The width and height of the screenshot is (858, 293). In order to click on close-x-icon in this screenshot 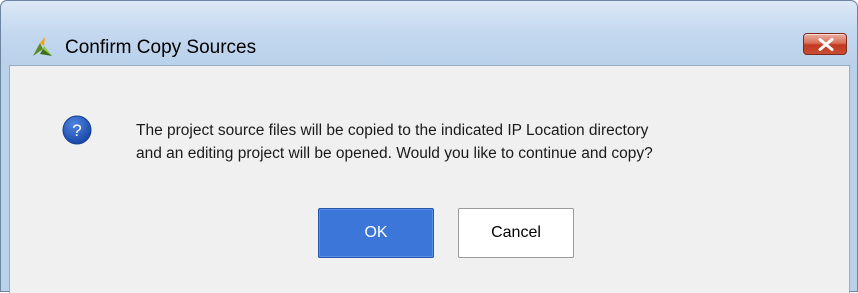, I will do `click(826, 44)`.